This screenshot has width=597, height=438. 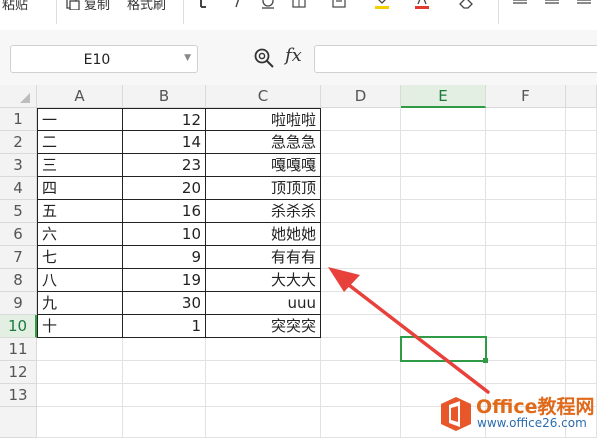 What do you see at coordinates (526, 165) in the screenshot?
I see `cell-f3` at bounding box center [526, 165].